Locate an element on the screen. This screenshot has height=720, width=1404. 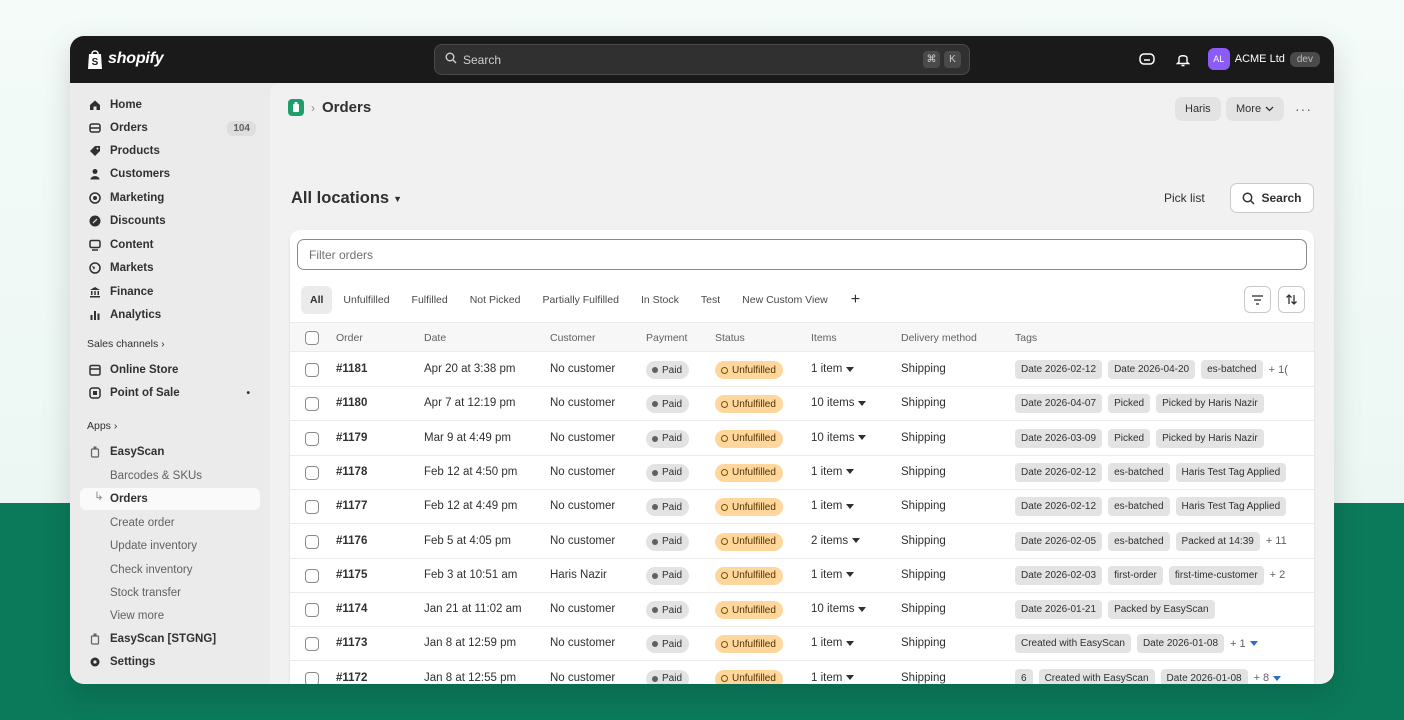
sidebar-item-easyscan-stg: EasyScan [STGNG] is located at coordinates (170, 639).